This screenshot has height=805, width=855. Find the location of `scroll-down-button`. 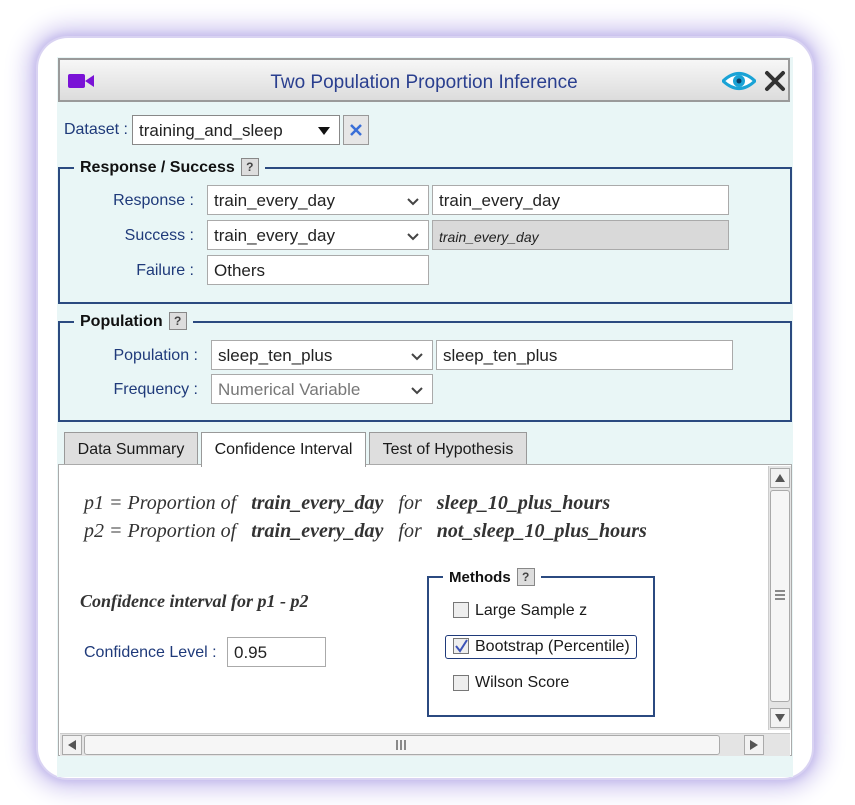

scroll-down-button is located at coordinates (780, 718).